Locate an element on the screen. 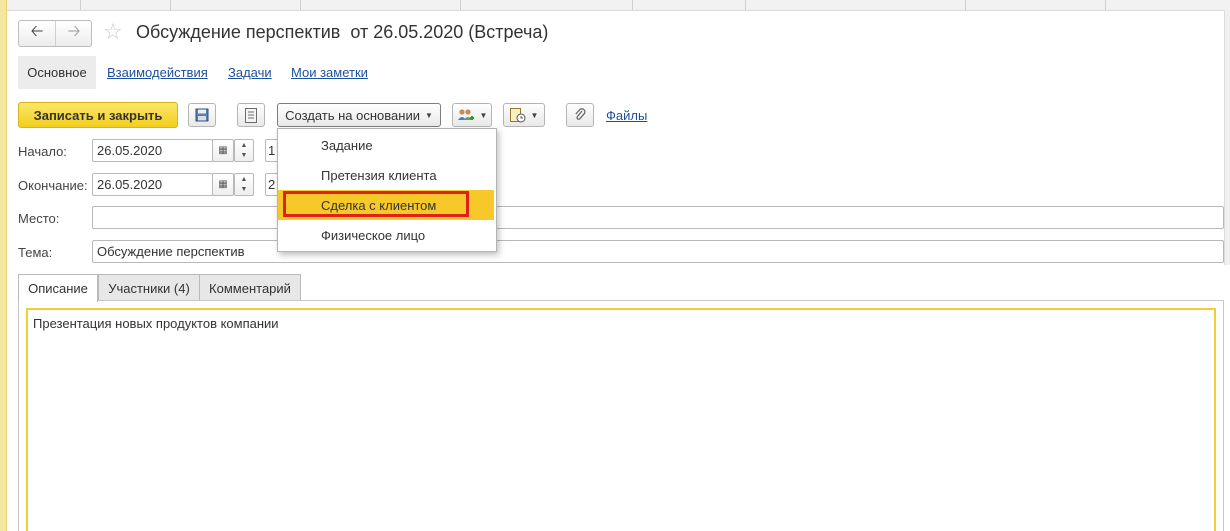  highlight-frame is located at coordinates (376, 204).